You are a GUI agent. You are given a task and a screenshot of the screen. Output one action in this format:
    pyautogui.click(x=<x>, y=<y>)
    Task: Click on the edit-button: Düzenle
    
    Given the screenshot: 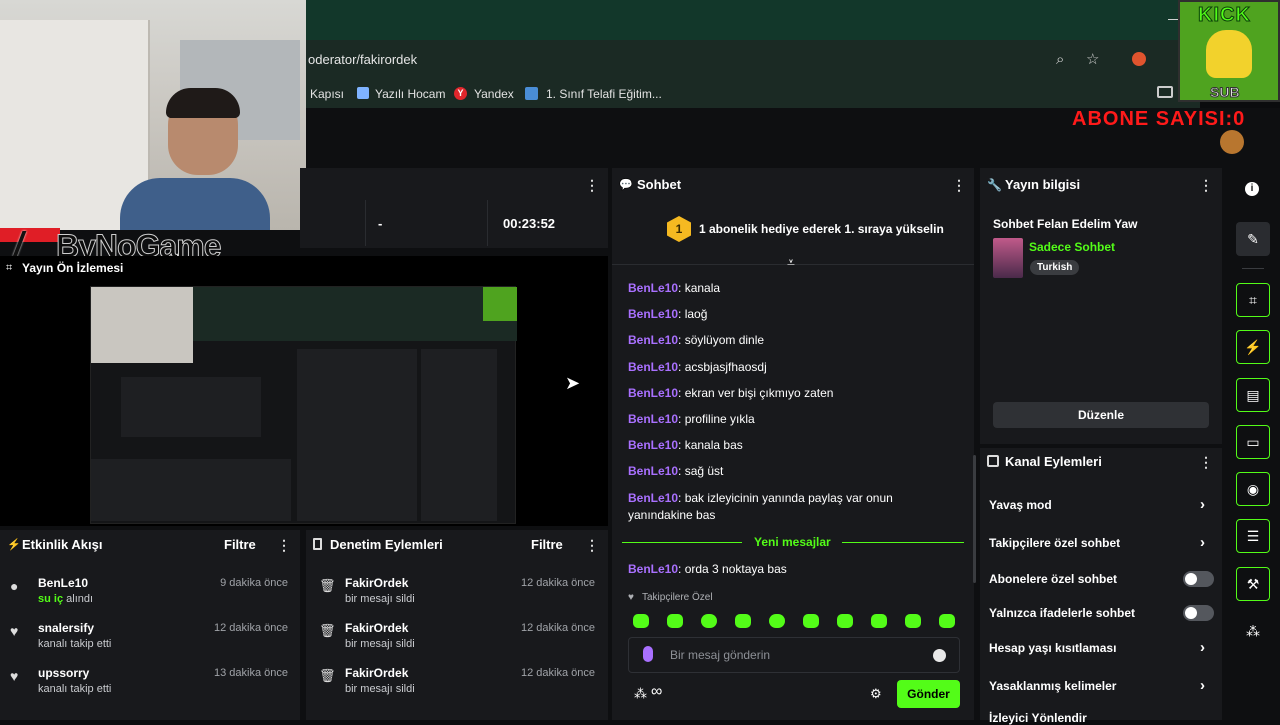 What is the action you would take?
    pyautogui.click(x=1101, y=415)
    